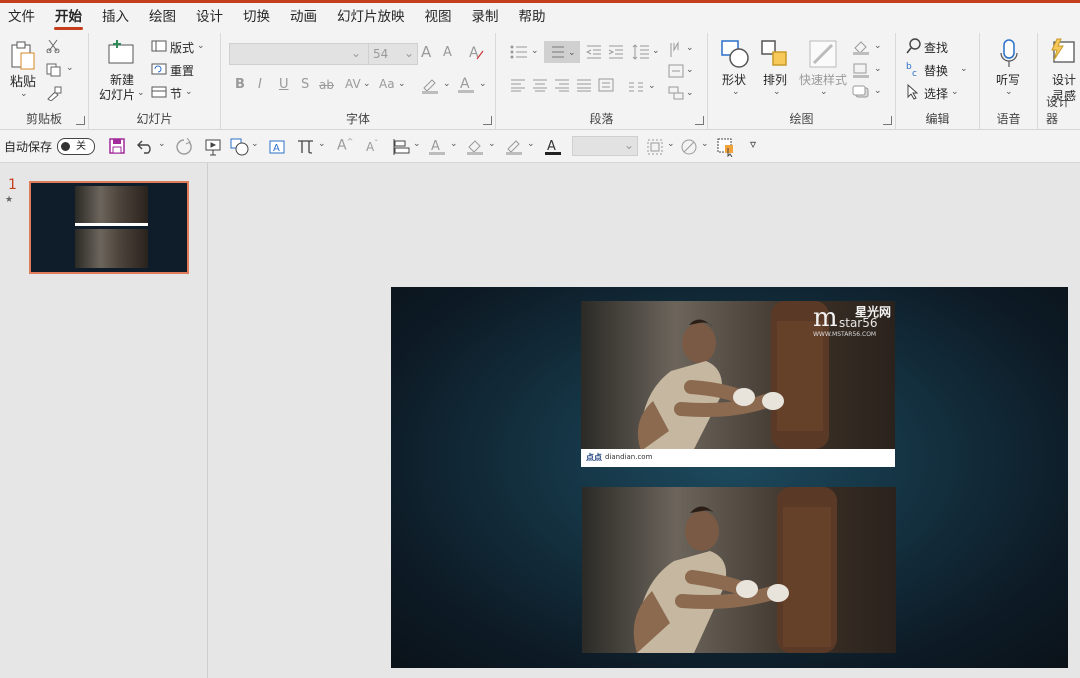  What do you see at coordinates (964, 69) in the screenshot?
I see `replace-chevron: ⌄` at bounding box center [964, 69].